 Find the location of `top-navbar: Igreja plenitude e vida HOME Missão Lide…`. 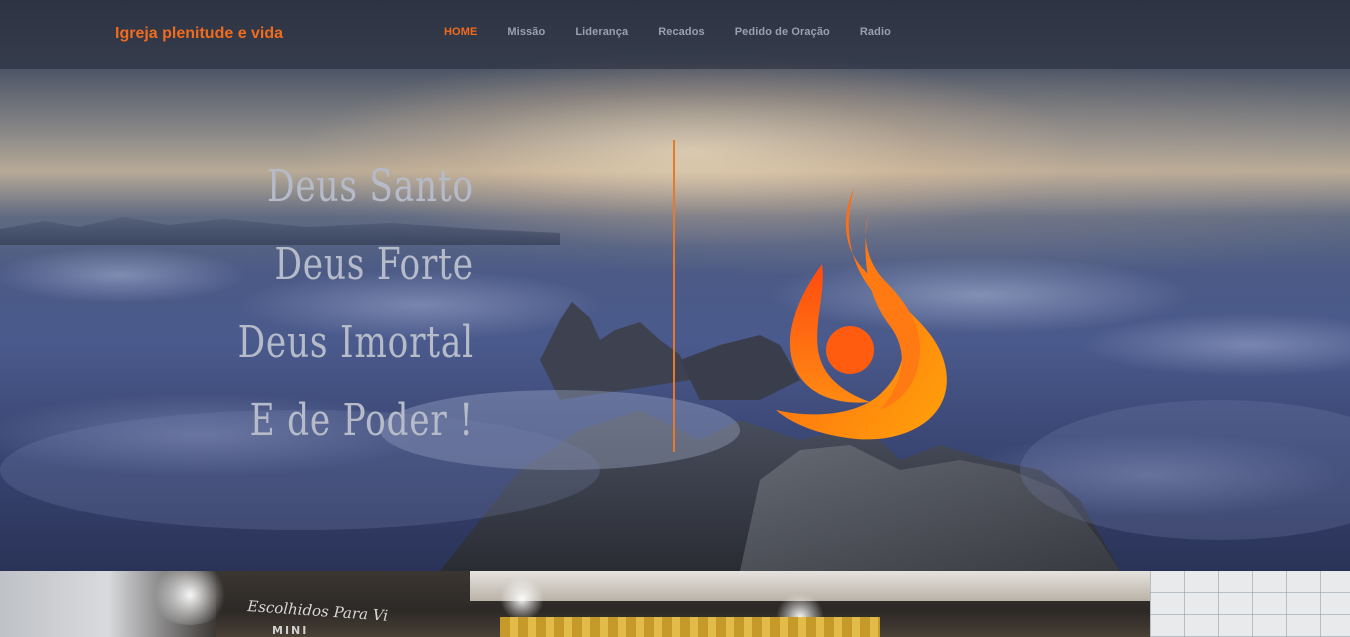

top-navbar: Igreja plenitude e vida HOME Missão Lide… is located at coordinates (675, 34).